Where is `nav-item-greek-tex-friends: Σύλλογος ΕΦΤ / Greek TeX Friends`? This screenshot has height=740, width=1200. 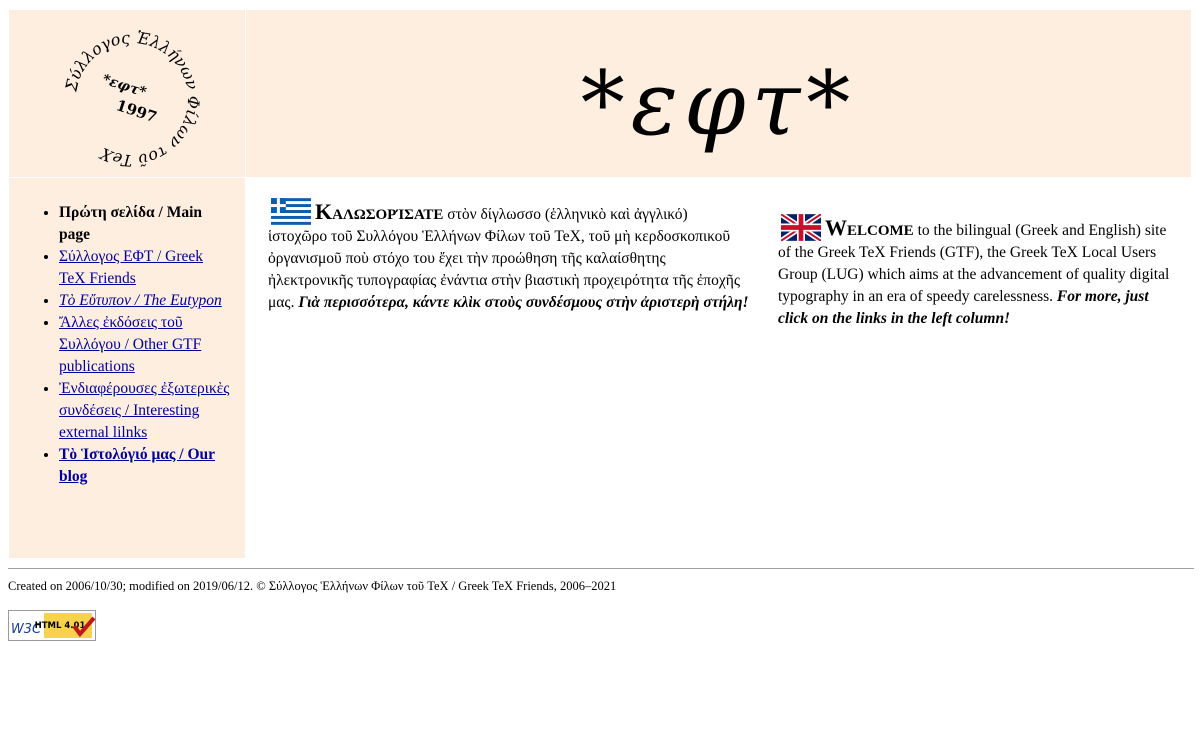 nav-item-greek-tex-friends: Σύλλογος ΕΦΤ / Greek TeX Friends is located at coordinates (146, 268).